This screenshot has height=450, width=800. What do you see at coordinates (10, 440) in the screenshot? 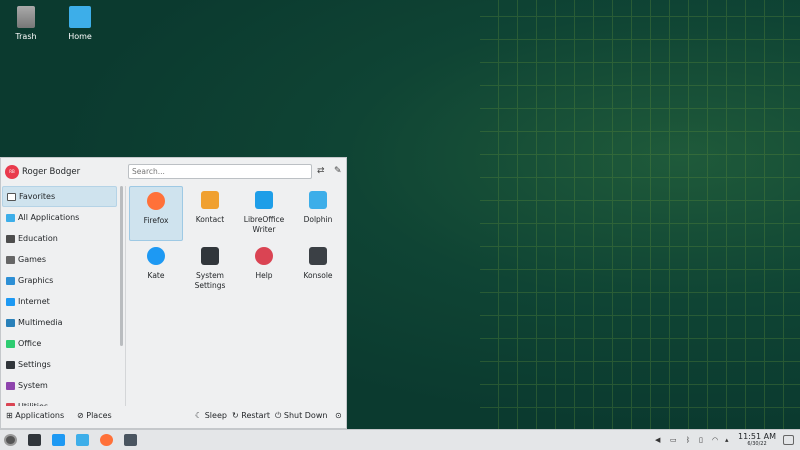
I see `launcher-button` at bounding box center [10, 440].